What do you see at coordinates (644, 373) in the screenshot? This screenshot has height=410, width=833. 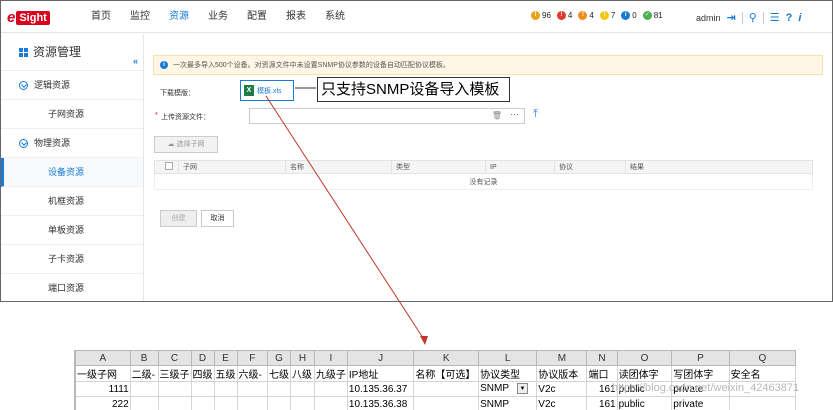 I see `sheet-cell: 读团体字` at bounding box center [644, 373].